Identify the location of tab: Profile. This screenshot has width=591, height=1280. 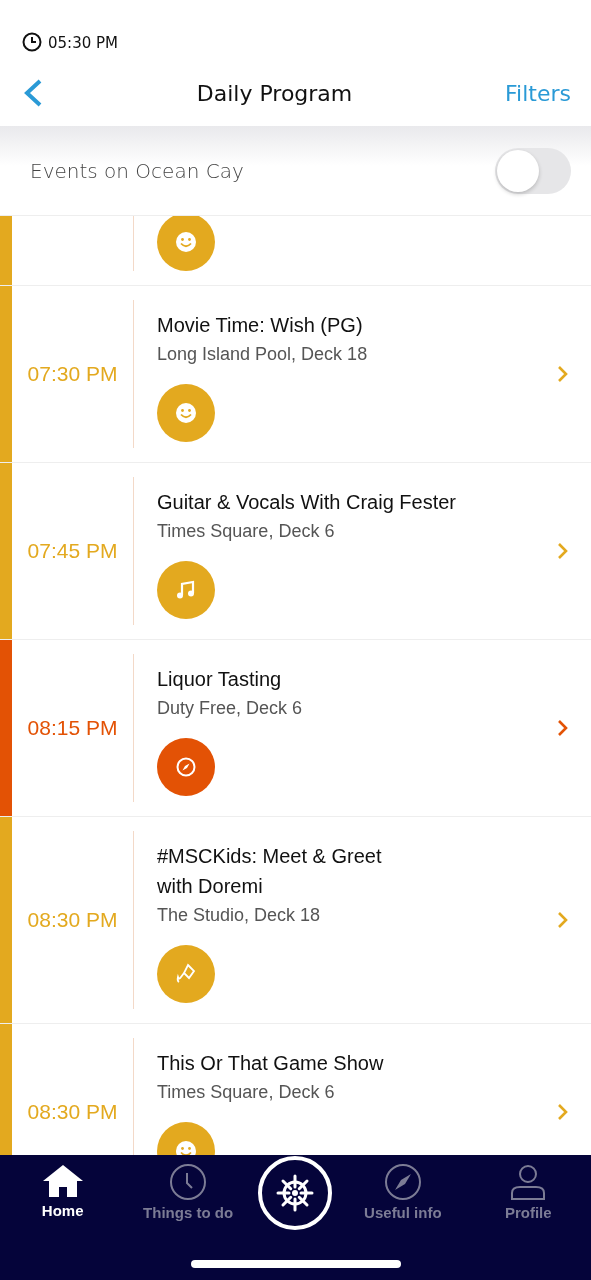
(528, 1196).